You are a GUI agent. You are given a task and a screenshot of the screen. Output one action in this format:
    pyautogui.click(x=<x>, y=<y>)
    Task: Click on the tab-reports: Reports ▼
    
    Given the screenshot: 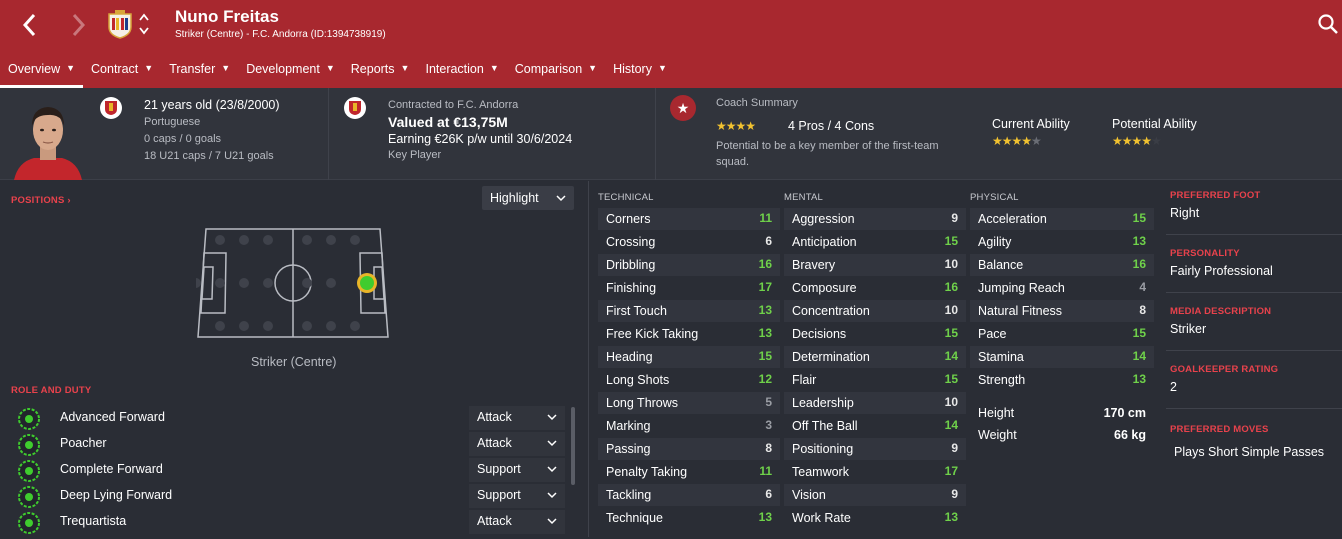 What is the action you would take?
    pyautogui.click(x=380, y=72)
    